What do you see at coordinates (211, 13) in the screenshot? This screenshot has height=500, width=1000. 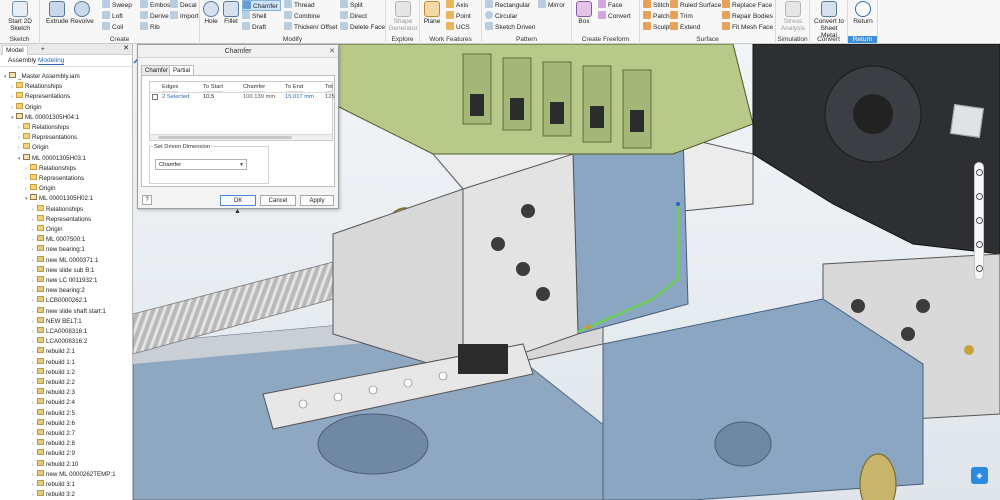 I see `hole-button: Hole` at bounding box center [211, 13].